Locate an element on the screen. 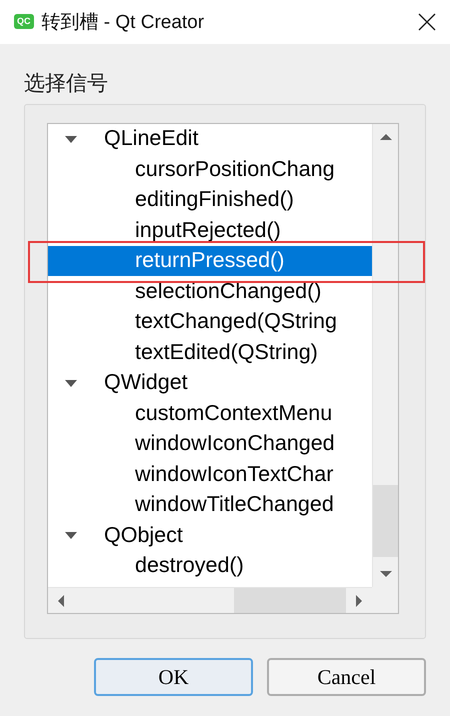 Image resolution: width=450 pixels, height=716 pixels. signal-item: selectionChanged() is located at coordinates (210, 291).